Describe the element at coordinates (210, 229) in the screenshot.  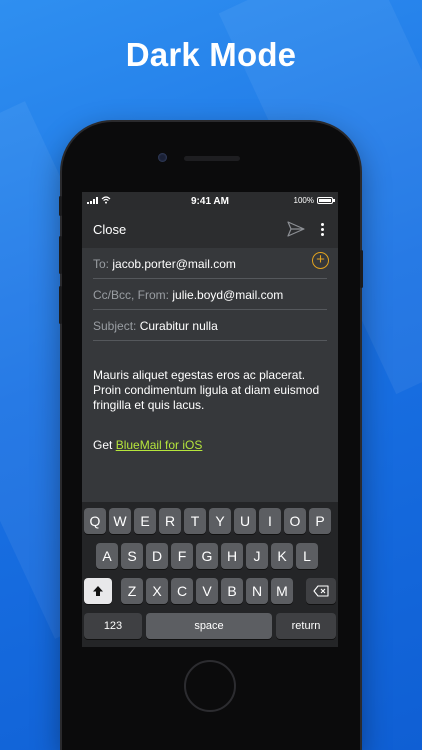
I see `compose-toolbar: Close` at that location.